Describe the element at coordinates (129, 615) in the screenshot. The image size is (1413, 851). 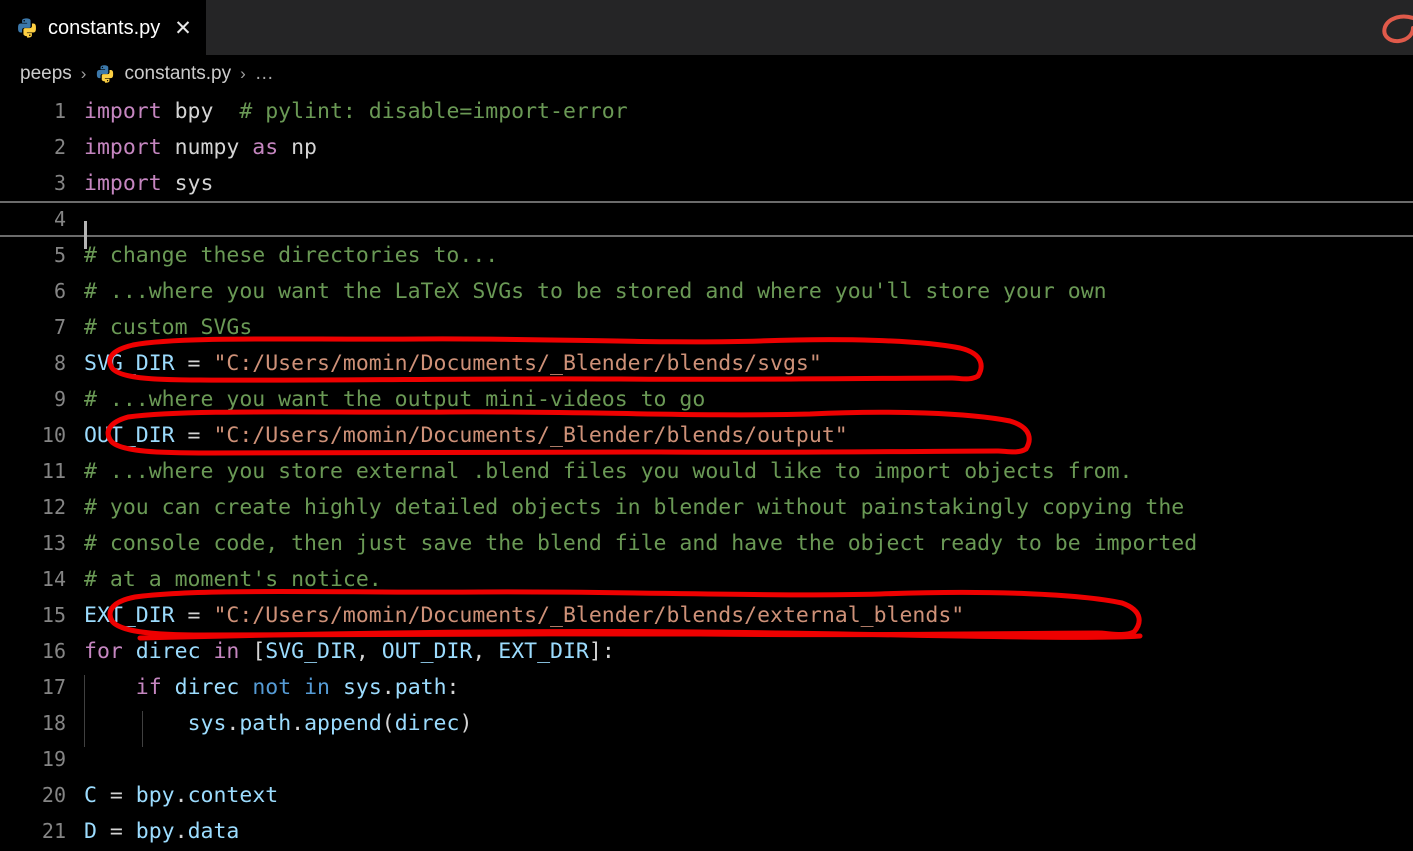
I see `code-token: EXT_DIR` at that location.